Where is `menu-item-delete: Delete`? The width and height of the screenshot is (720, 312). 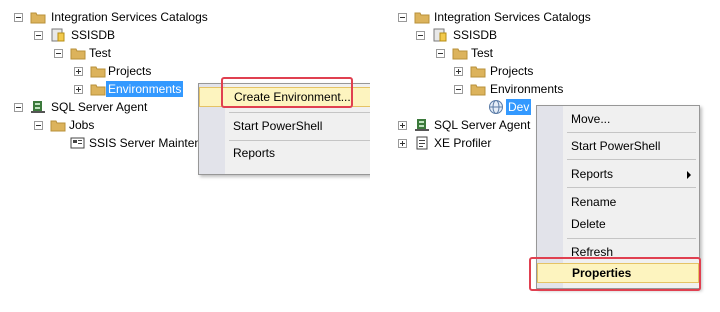
menu-item-delete: Delete is located at coordinates (618, 224).